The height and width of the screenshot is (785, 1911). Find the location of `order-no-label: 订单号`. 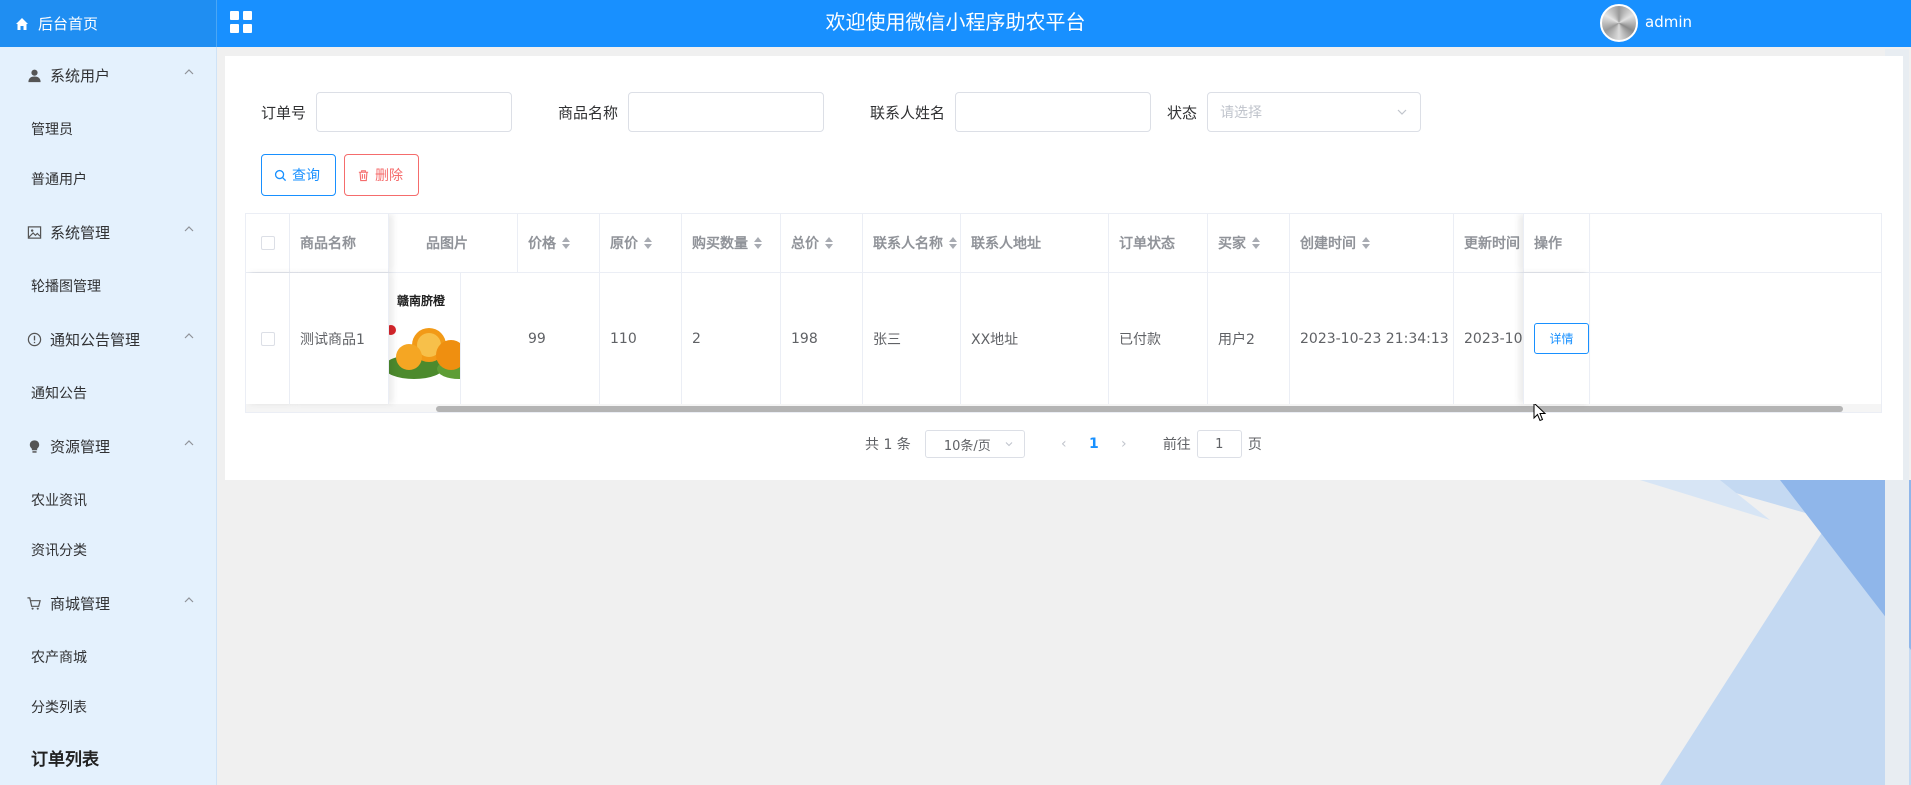

order-no-label: 订单号 is located at coordinates (284, 112).